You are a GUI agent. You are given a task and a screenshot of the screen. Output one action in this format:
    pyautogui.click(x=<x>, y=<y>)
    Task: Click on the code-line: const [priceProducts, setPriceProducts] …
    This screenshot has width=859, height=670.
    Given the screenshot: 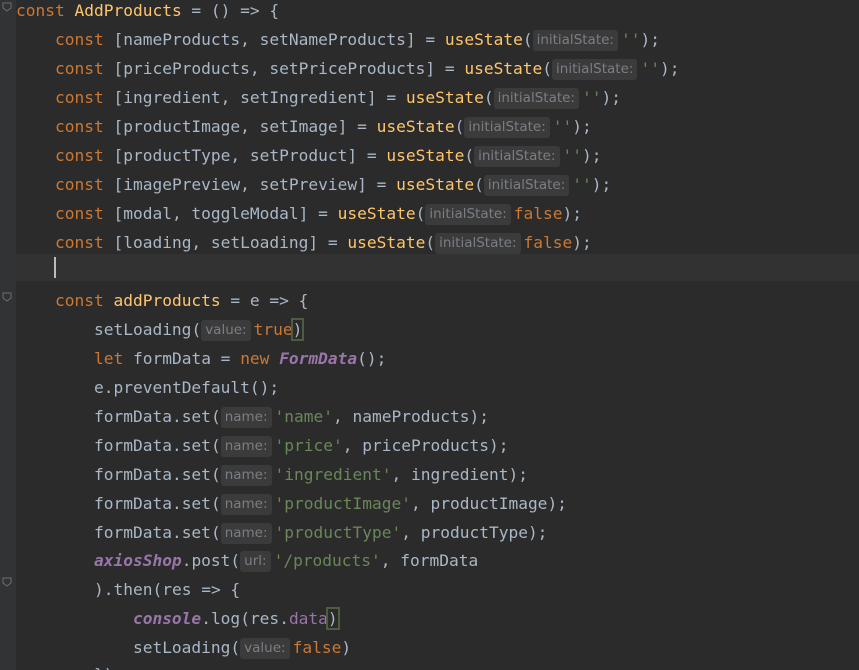 What is the action you would take?
    pyautogui.click(x=437, y=68)
    